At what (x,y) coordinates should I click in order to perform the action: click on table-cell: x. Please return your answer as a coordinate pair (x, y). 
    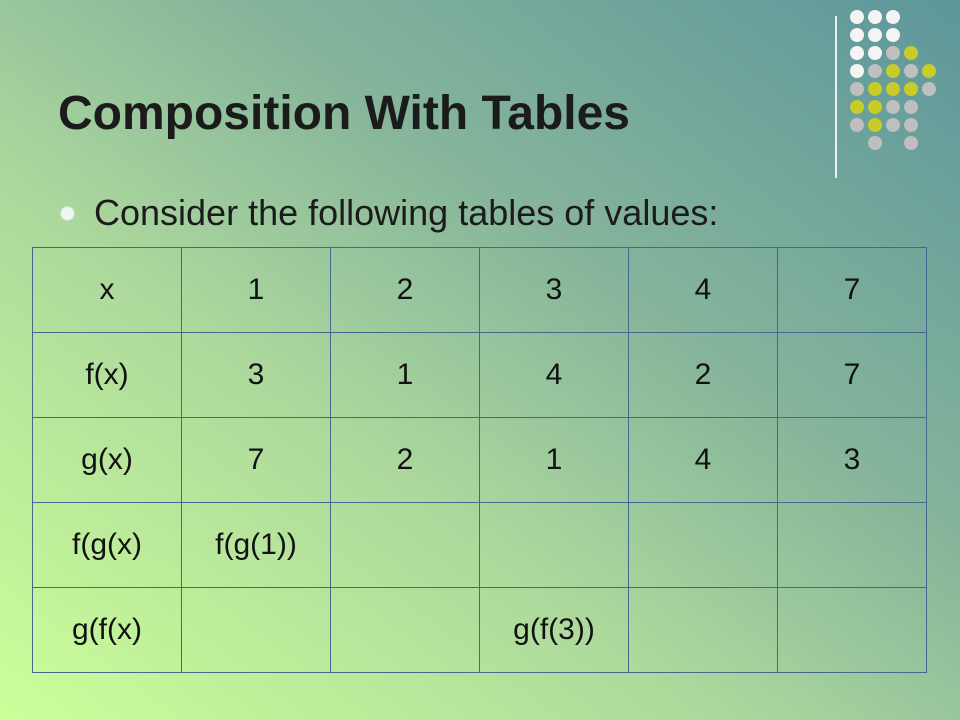
    Looking at the image, I should click on (107, 290).